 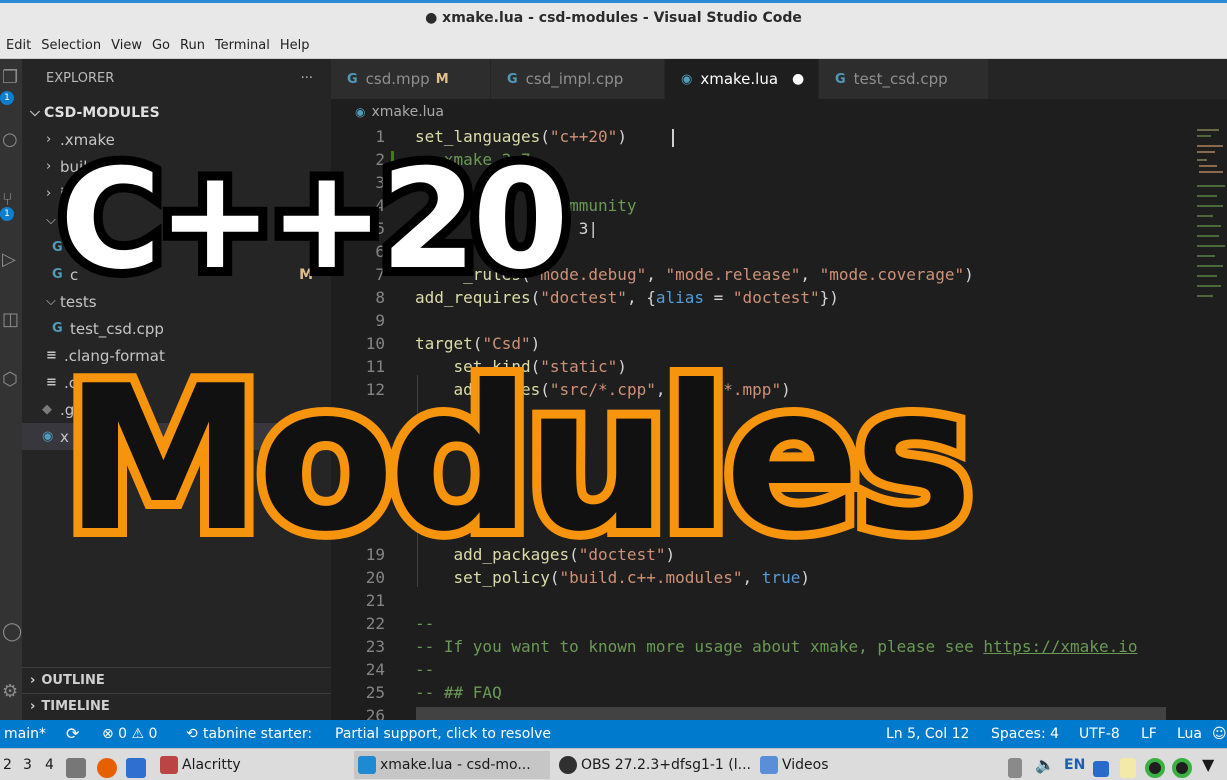 I want to click on more-actions-icon: ···, so click(x=307, y=78).